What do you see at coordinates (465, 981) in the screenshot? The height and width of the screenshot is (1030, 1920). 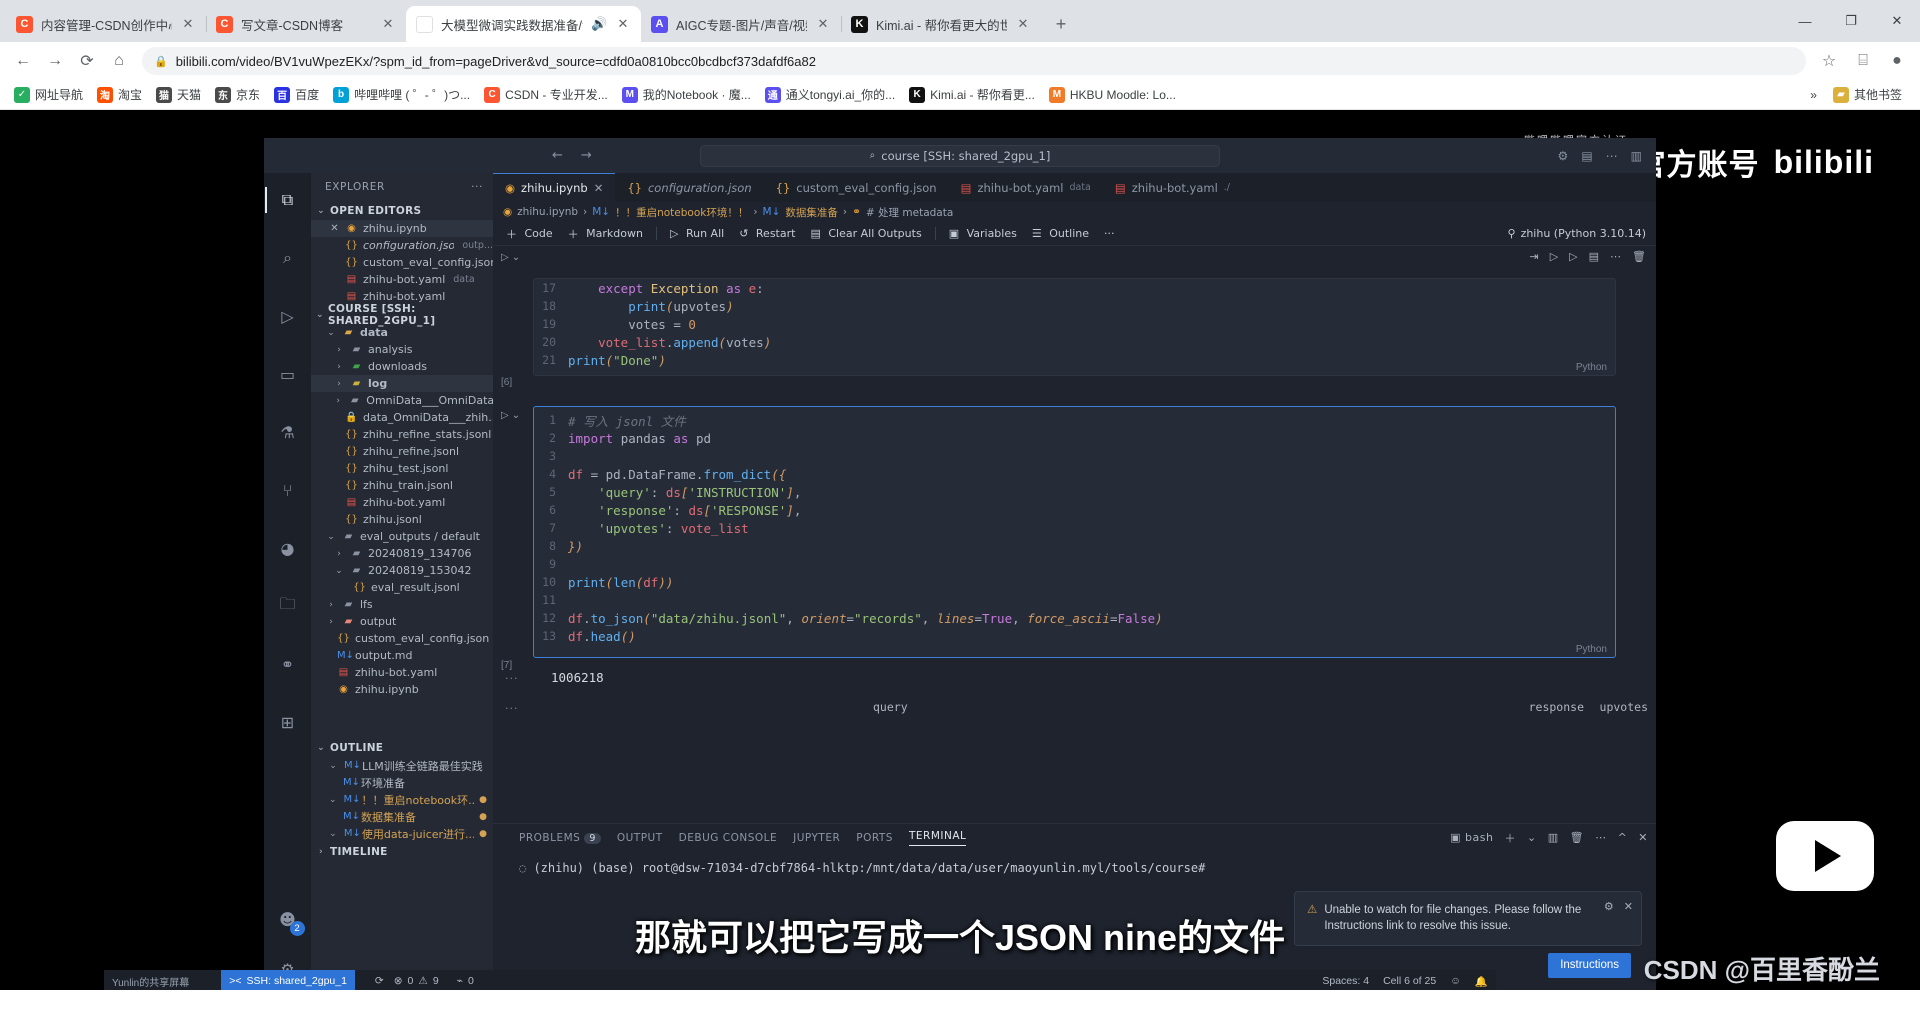 I see `ports-status: ⌁ 0` at bounding box center [465, 981].